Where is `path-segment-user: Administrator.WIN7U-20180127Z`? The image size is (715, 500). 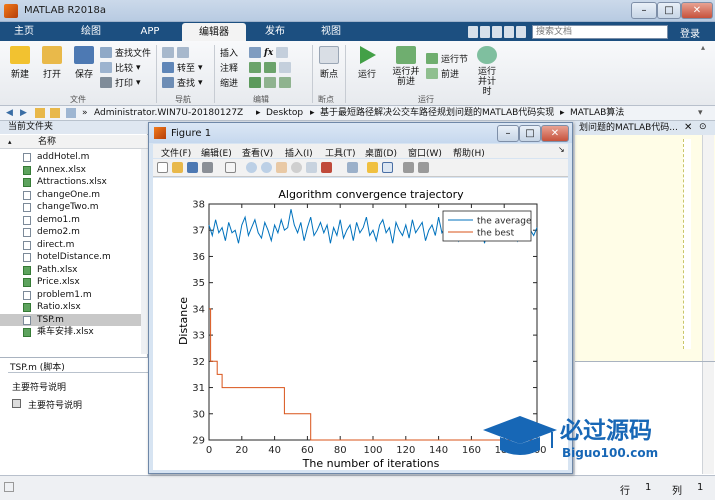 path-segment-user: Administrator.WIN7U-20180127Z is located at coordinates (168, 113).